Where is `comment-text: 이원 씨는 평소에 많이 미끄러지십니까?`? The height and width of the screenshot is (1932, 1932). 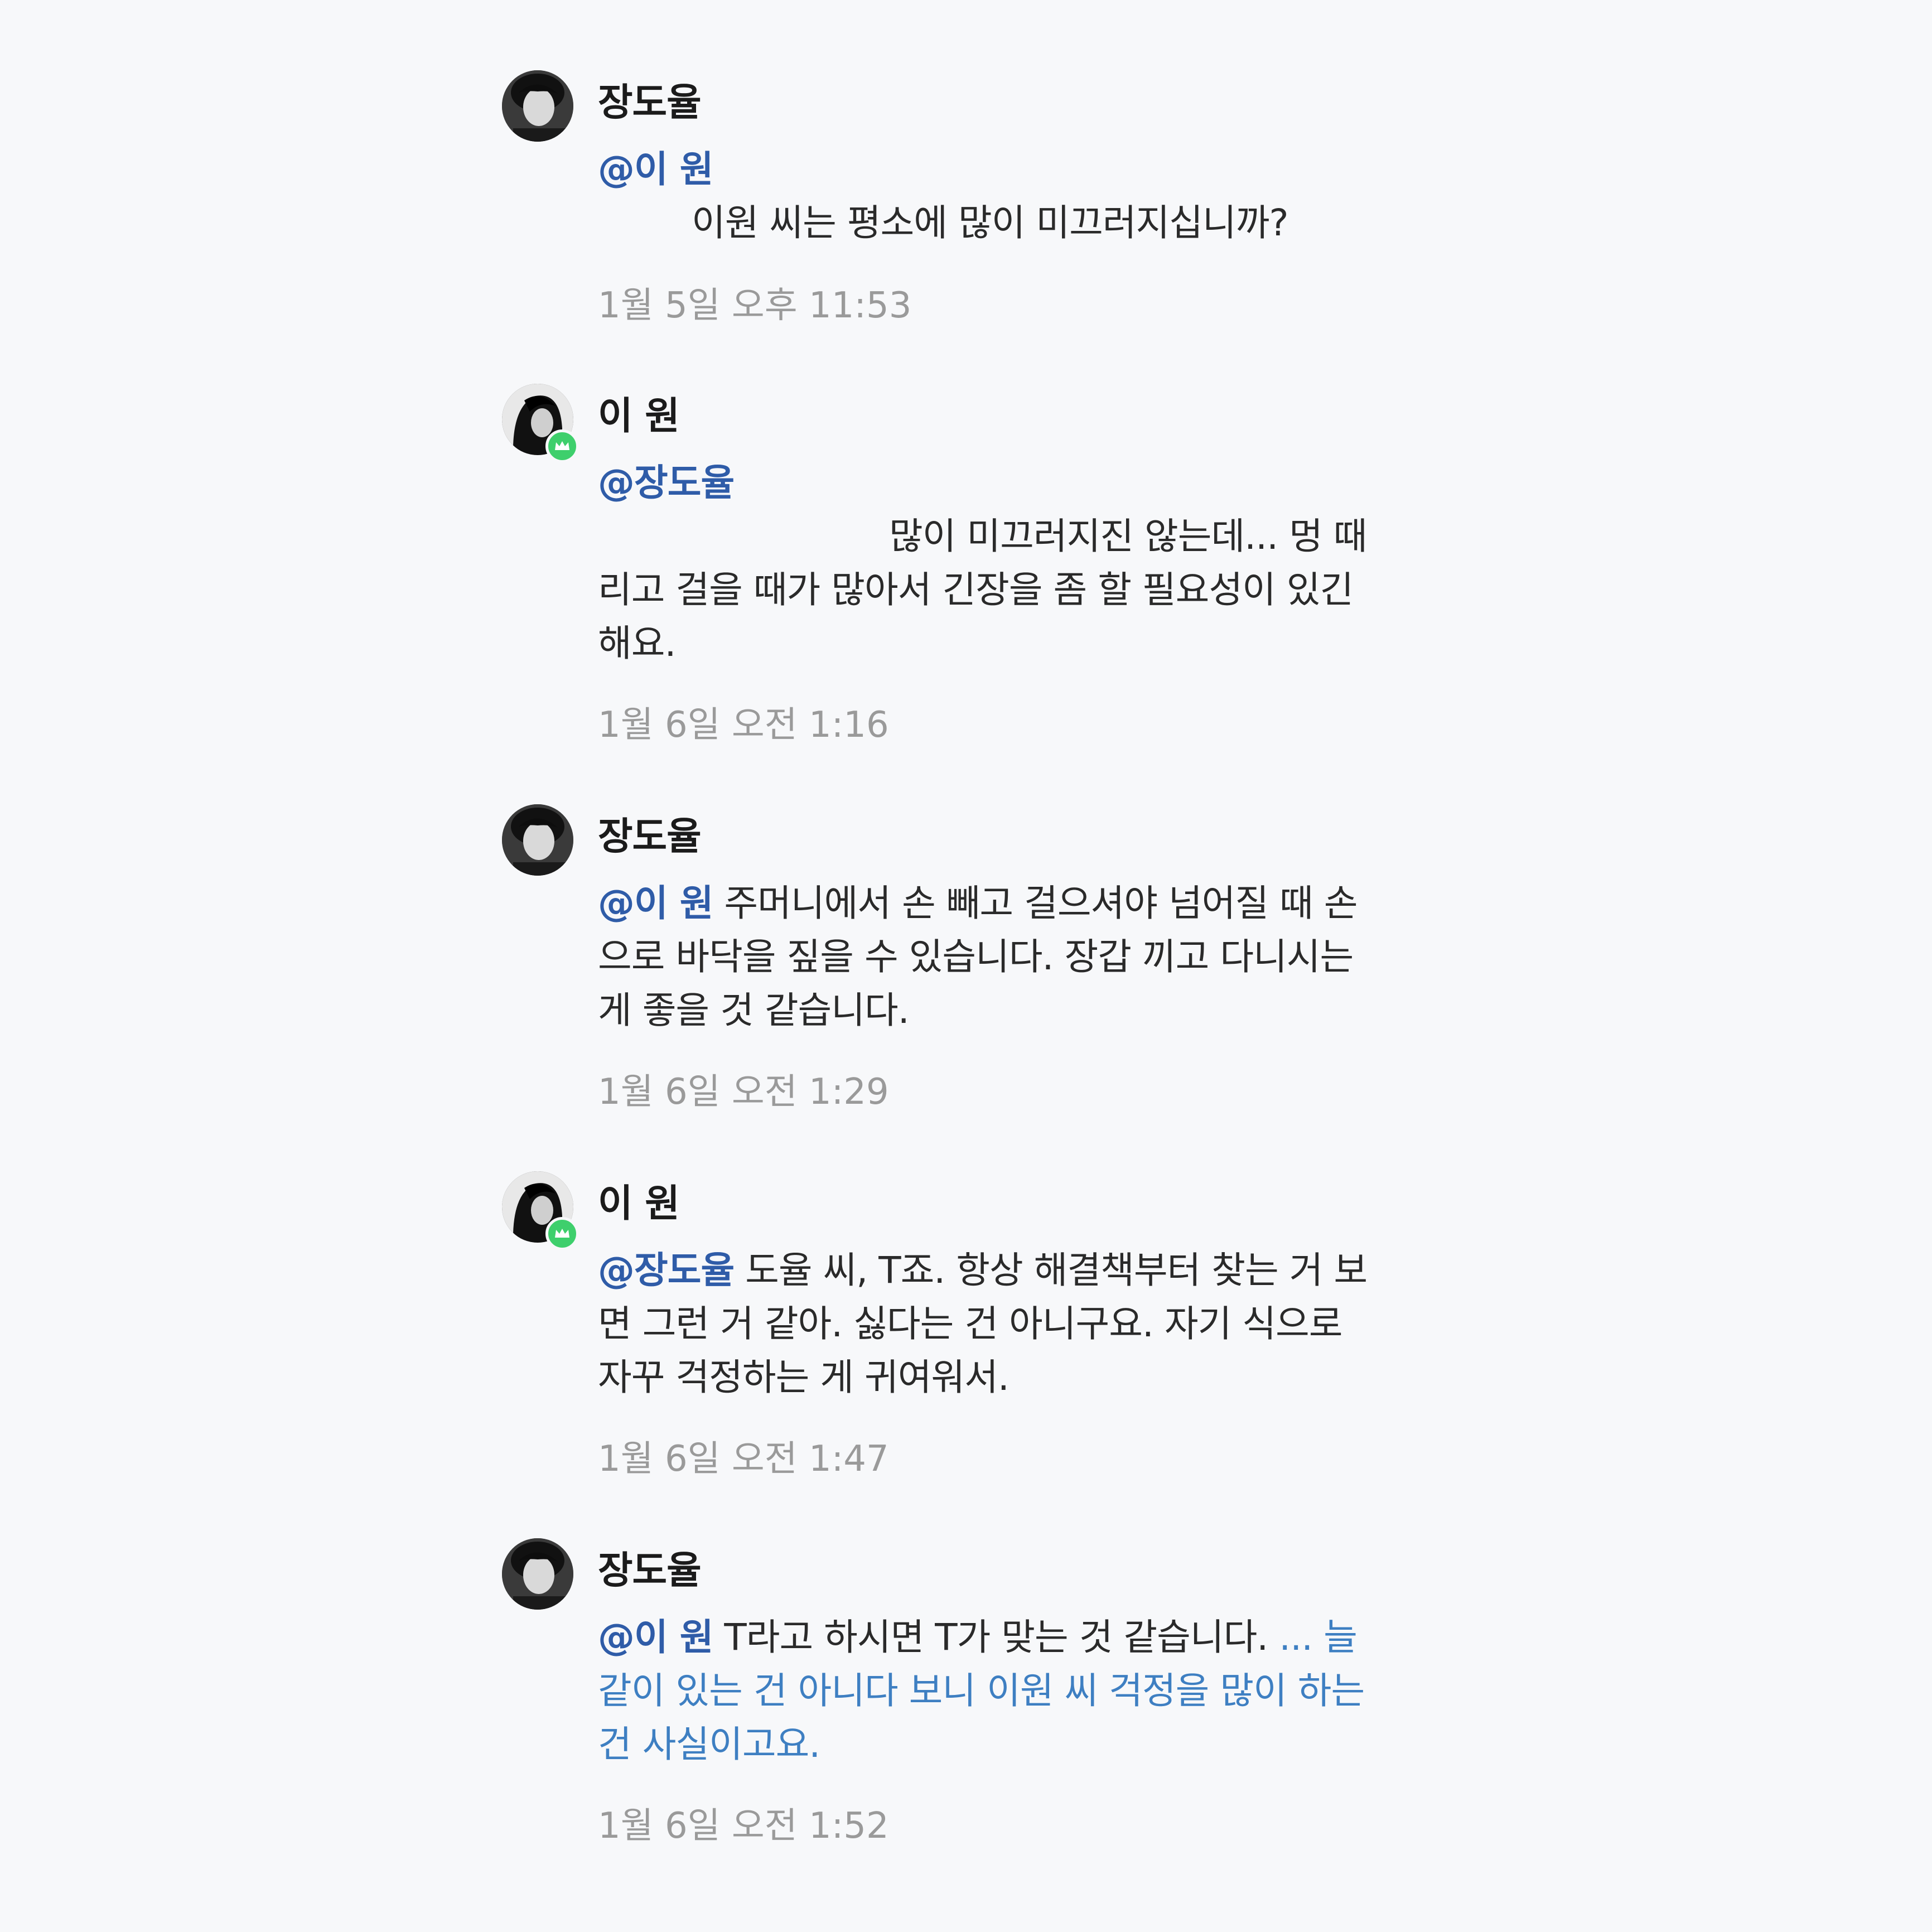
comment-text: 이원 씨는 평소에 많이 미끄러지십니까? is located at coordinates (990, 222).